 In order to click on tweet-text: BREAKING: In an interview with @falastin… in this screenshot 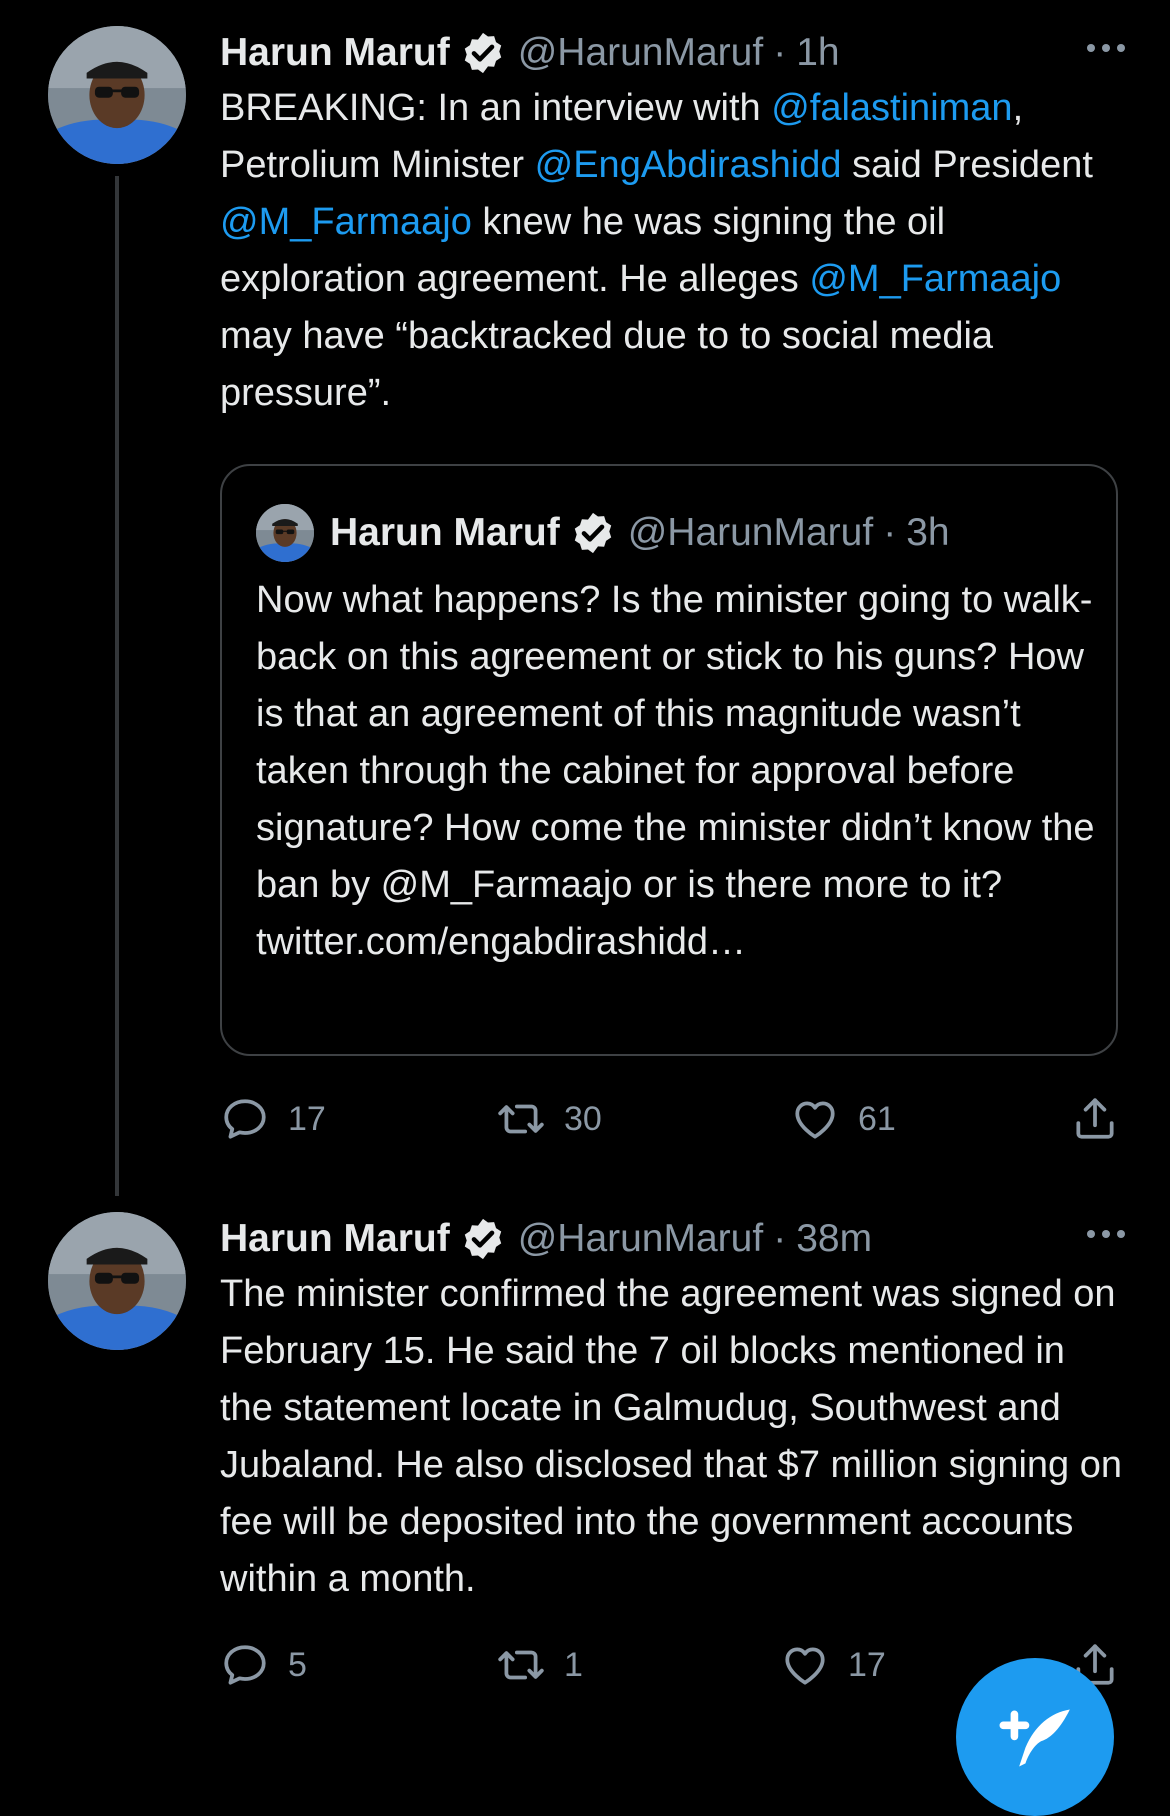, I will do `click(672, 251)`.